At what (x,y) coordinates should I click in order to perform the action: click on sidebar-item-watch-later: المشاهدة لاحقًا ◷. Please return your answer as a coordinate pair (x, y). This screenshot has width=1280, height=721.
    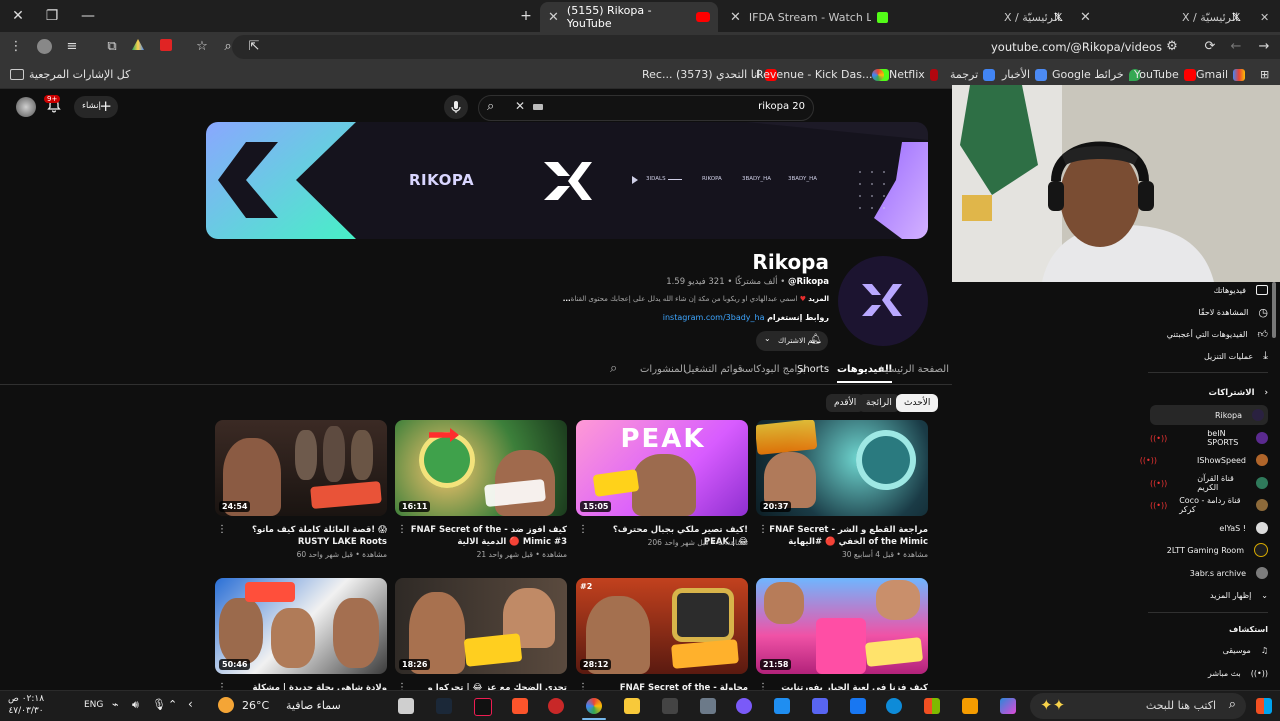
    Looking at the image, I should click on (1209, 312).